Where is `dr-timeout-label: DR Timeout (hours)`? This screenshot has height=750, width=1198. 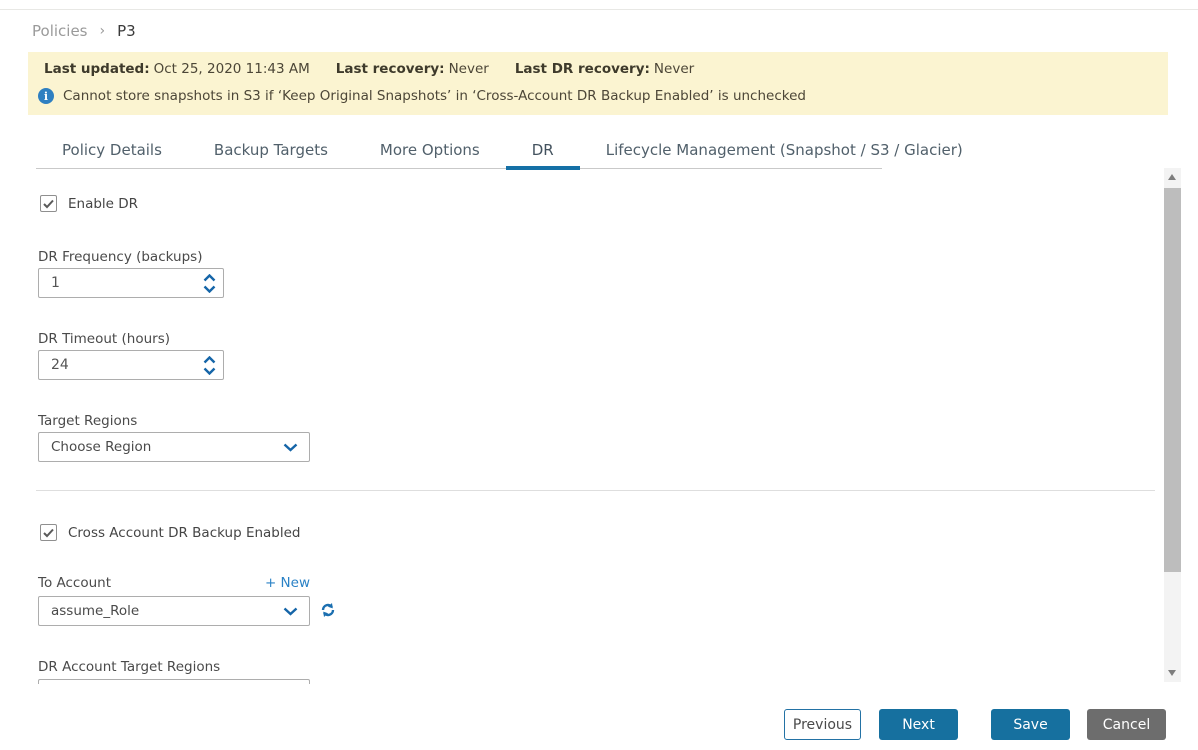 dr-timeout-label: DR Timeout (hours) is located at coordinates (104, 339).